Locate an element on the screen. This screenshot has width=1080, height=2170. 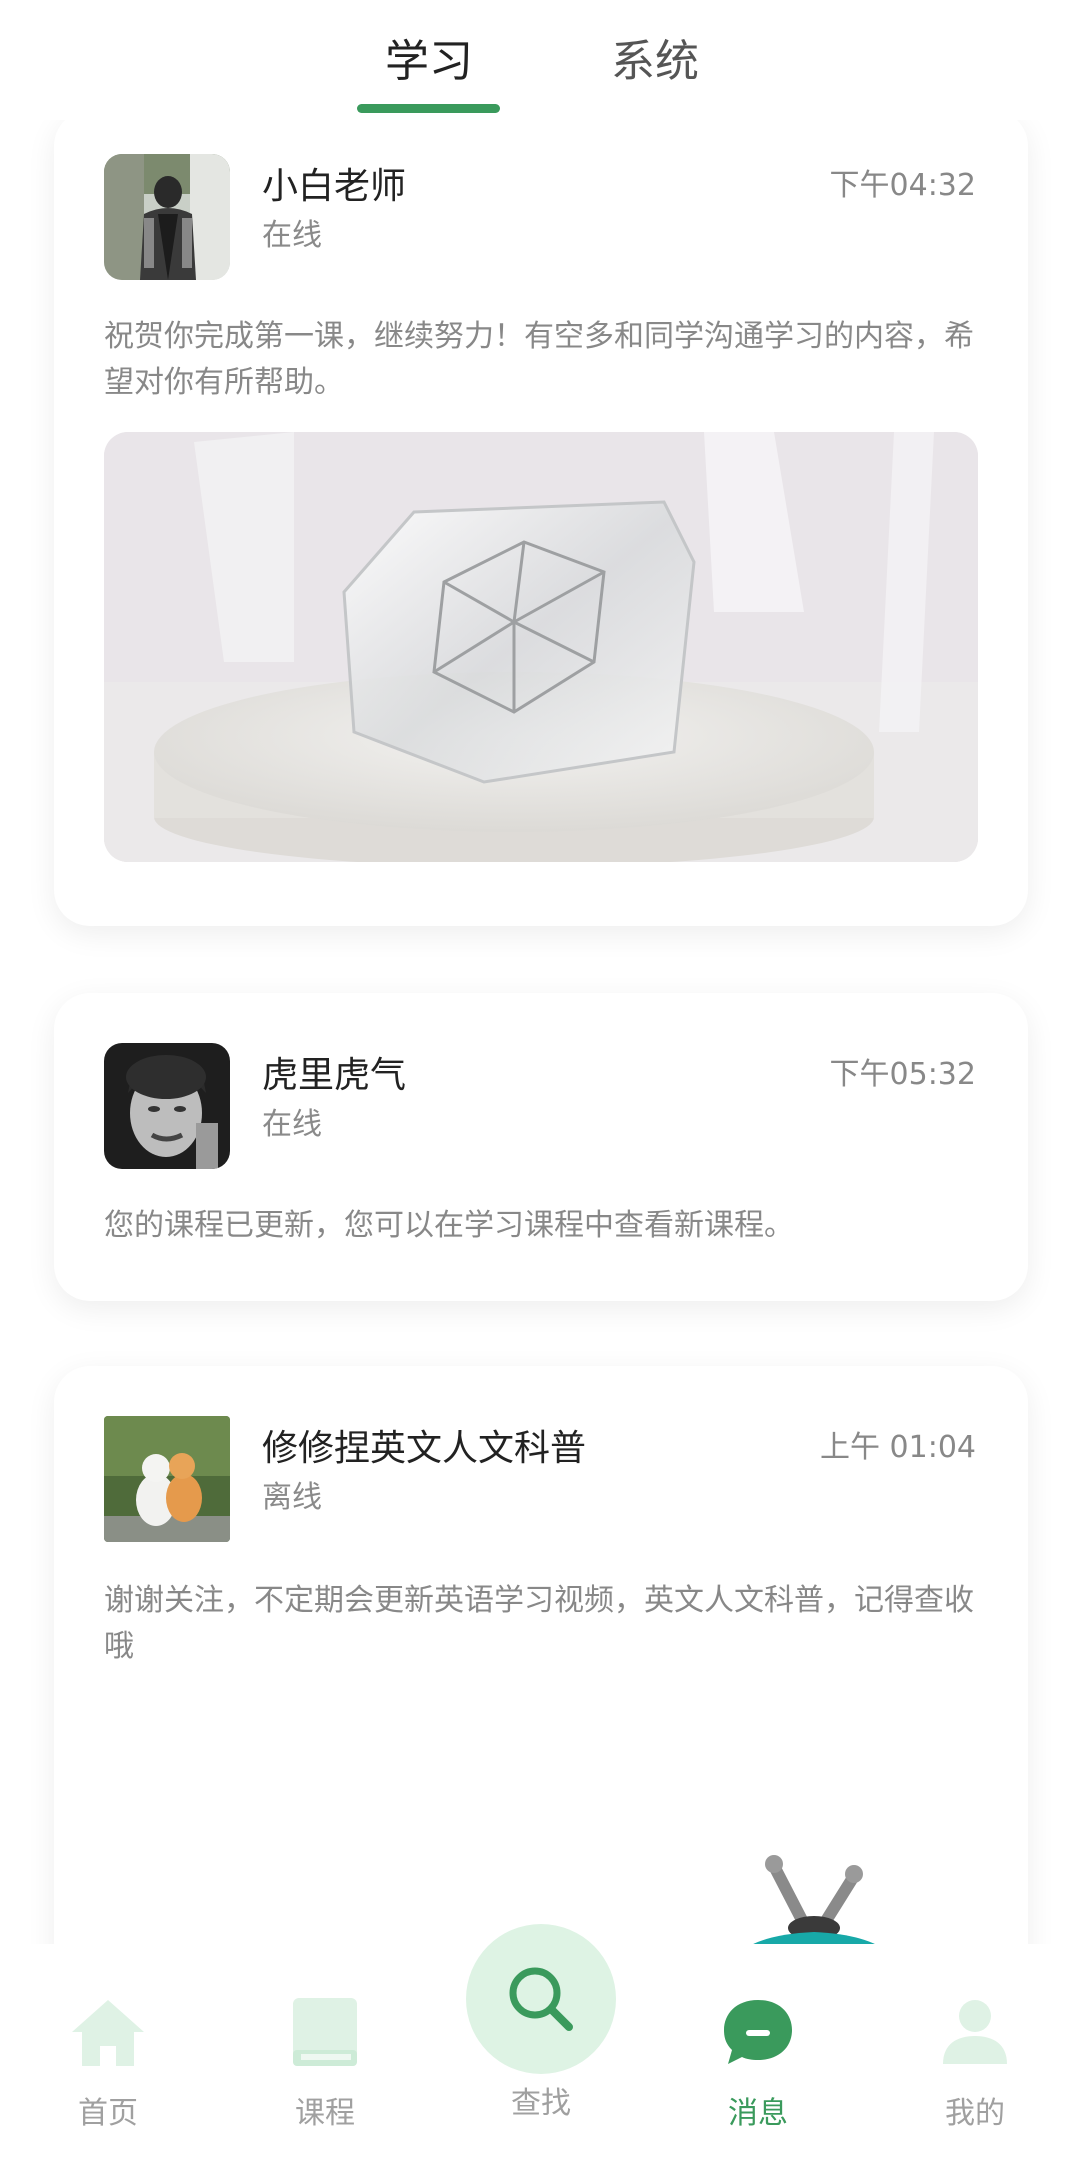
message-text: 祝贺你完成第一课，继续努力！有空多和同学沟通学习的内容，希望对你有所帮助。 is located at coordinates (539, 359).